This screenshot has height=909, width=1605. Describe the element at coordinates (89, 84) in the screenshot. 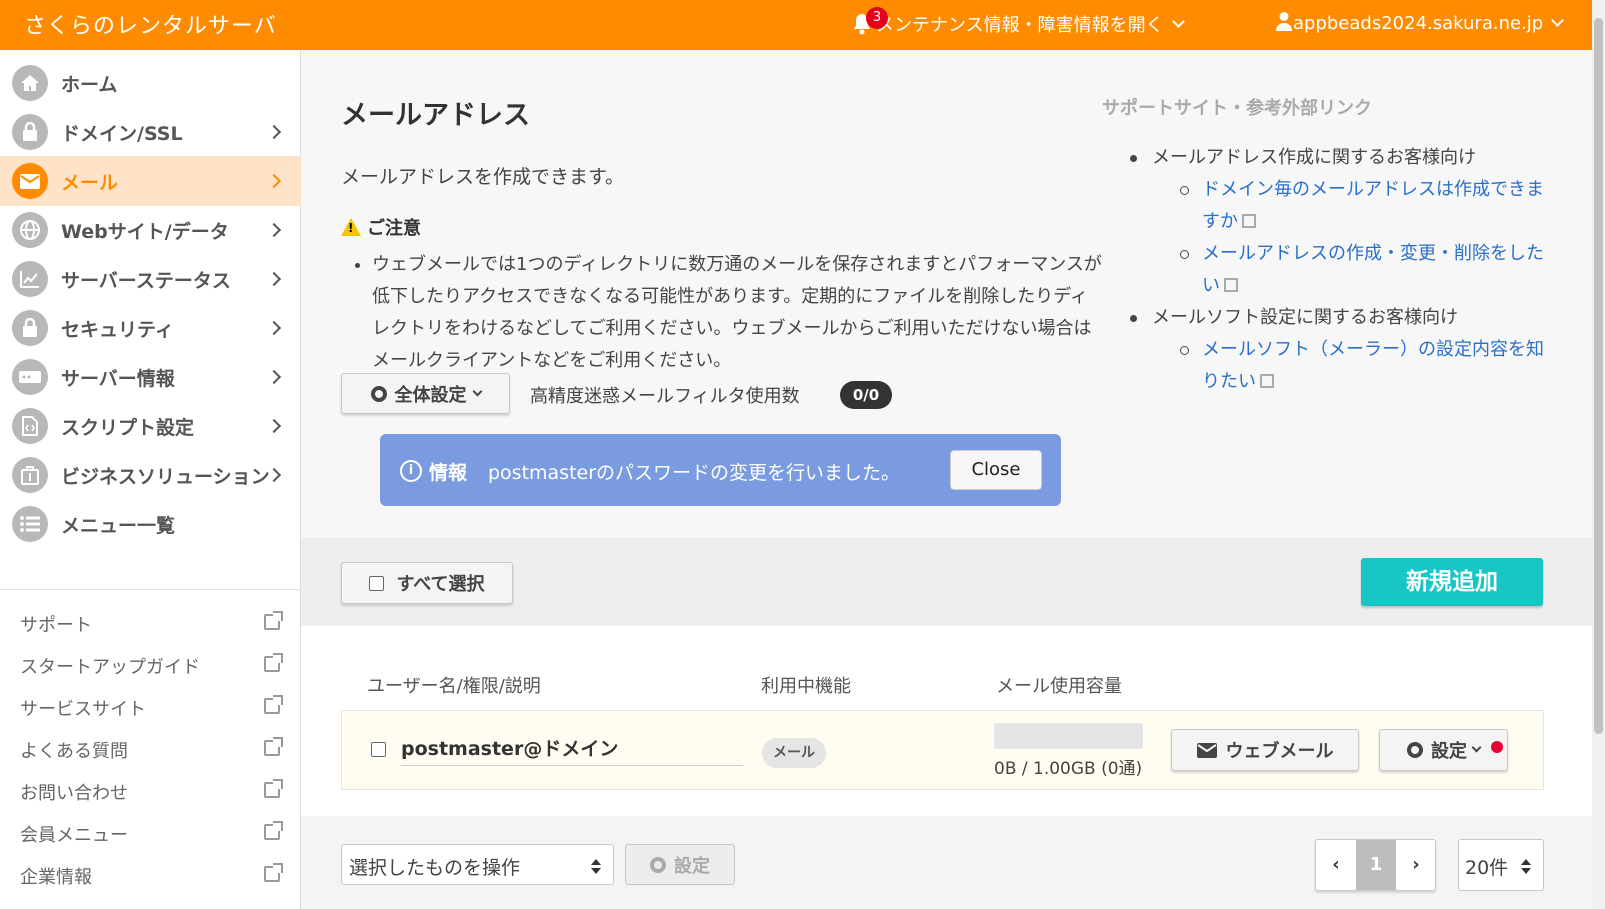

I see `sidebar-item-label: ホーム` at that location.